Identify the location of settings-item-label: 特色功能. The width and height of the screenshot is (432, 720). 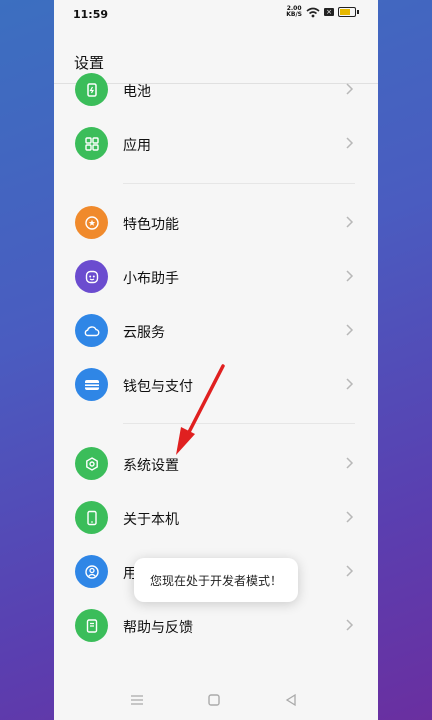
(151, 225).